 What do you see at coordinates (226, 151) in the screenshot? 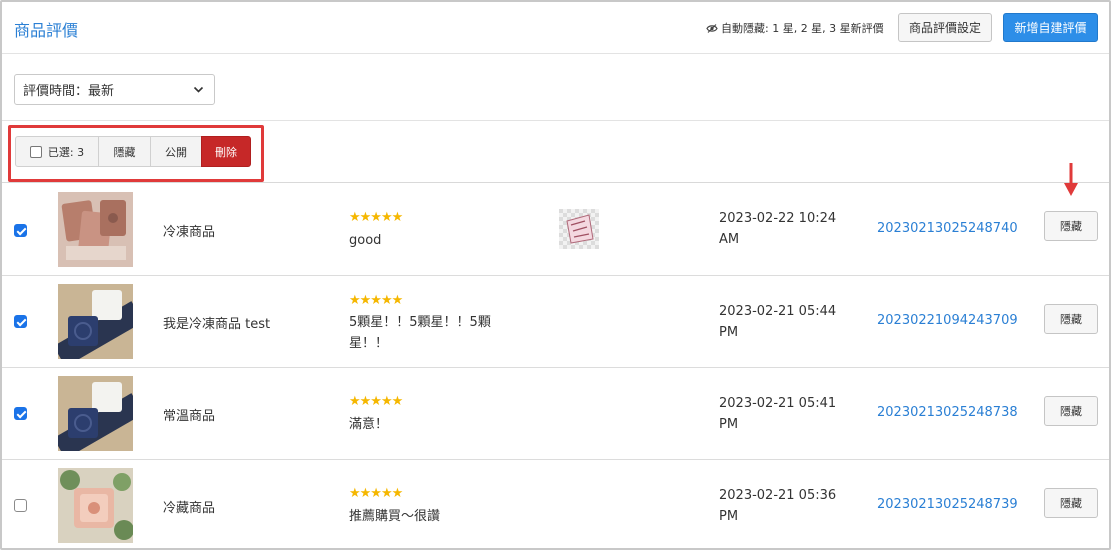
I see `bulk-delete-button: 刪除` at bounding box center [226, 151].